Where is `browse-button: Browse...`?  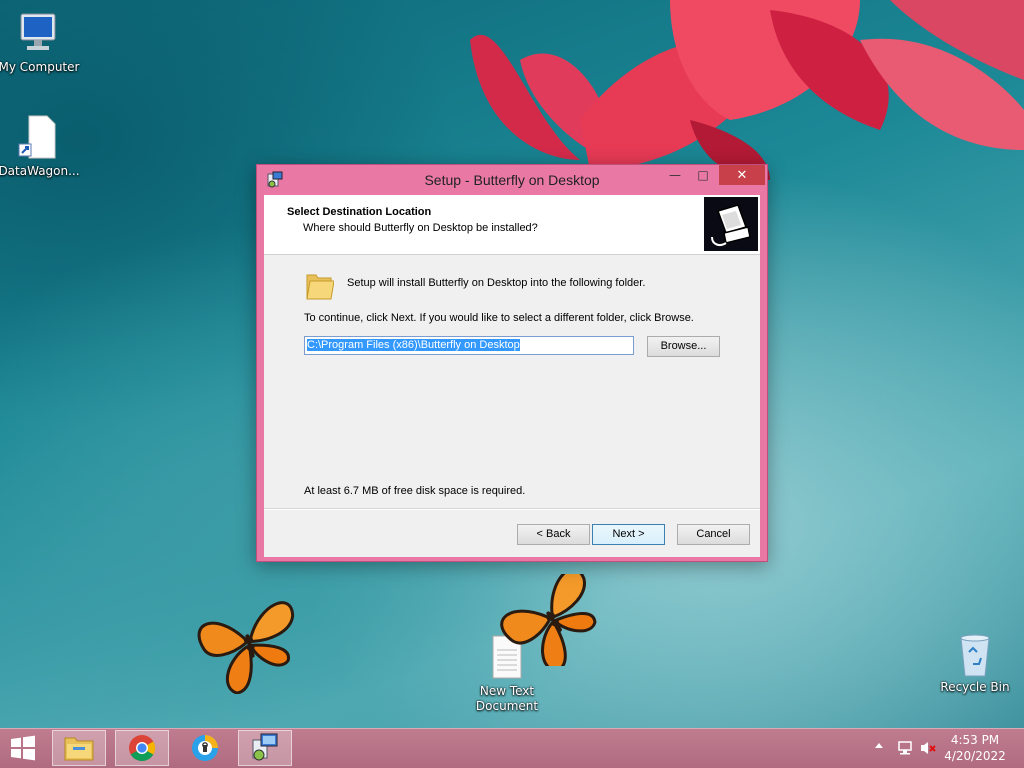
browse-button: Browse... is located at coordinates (683, 346).